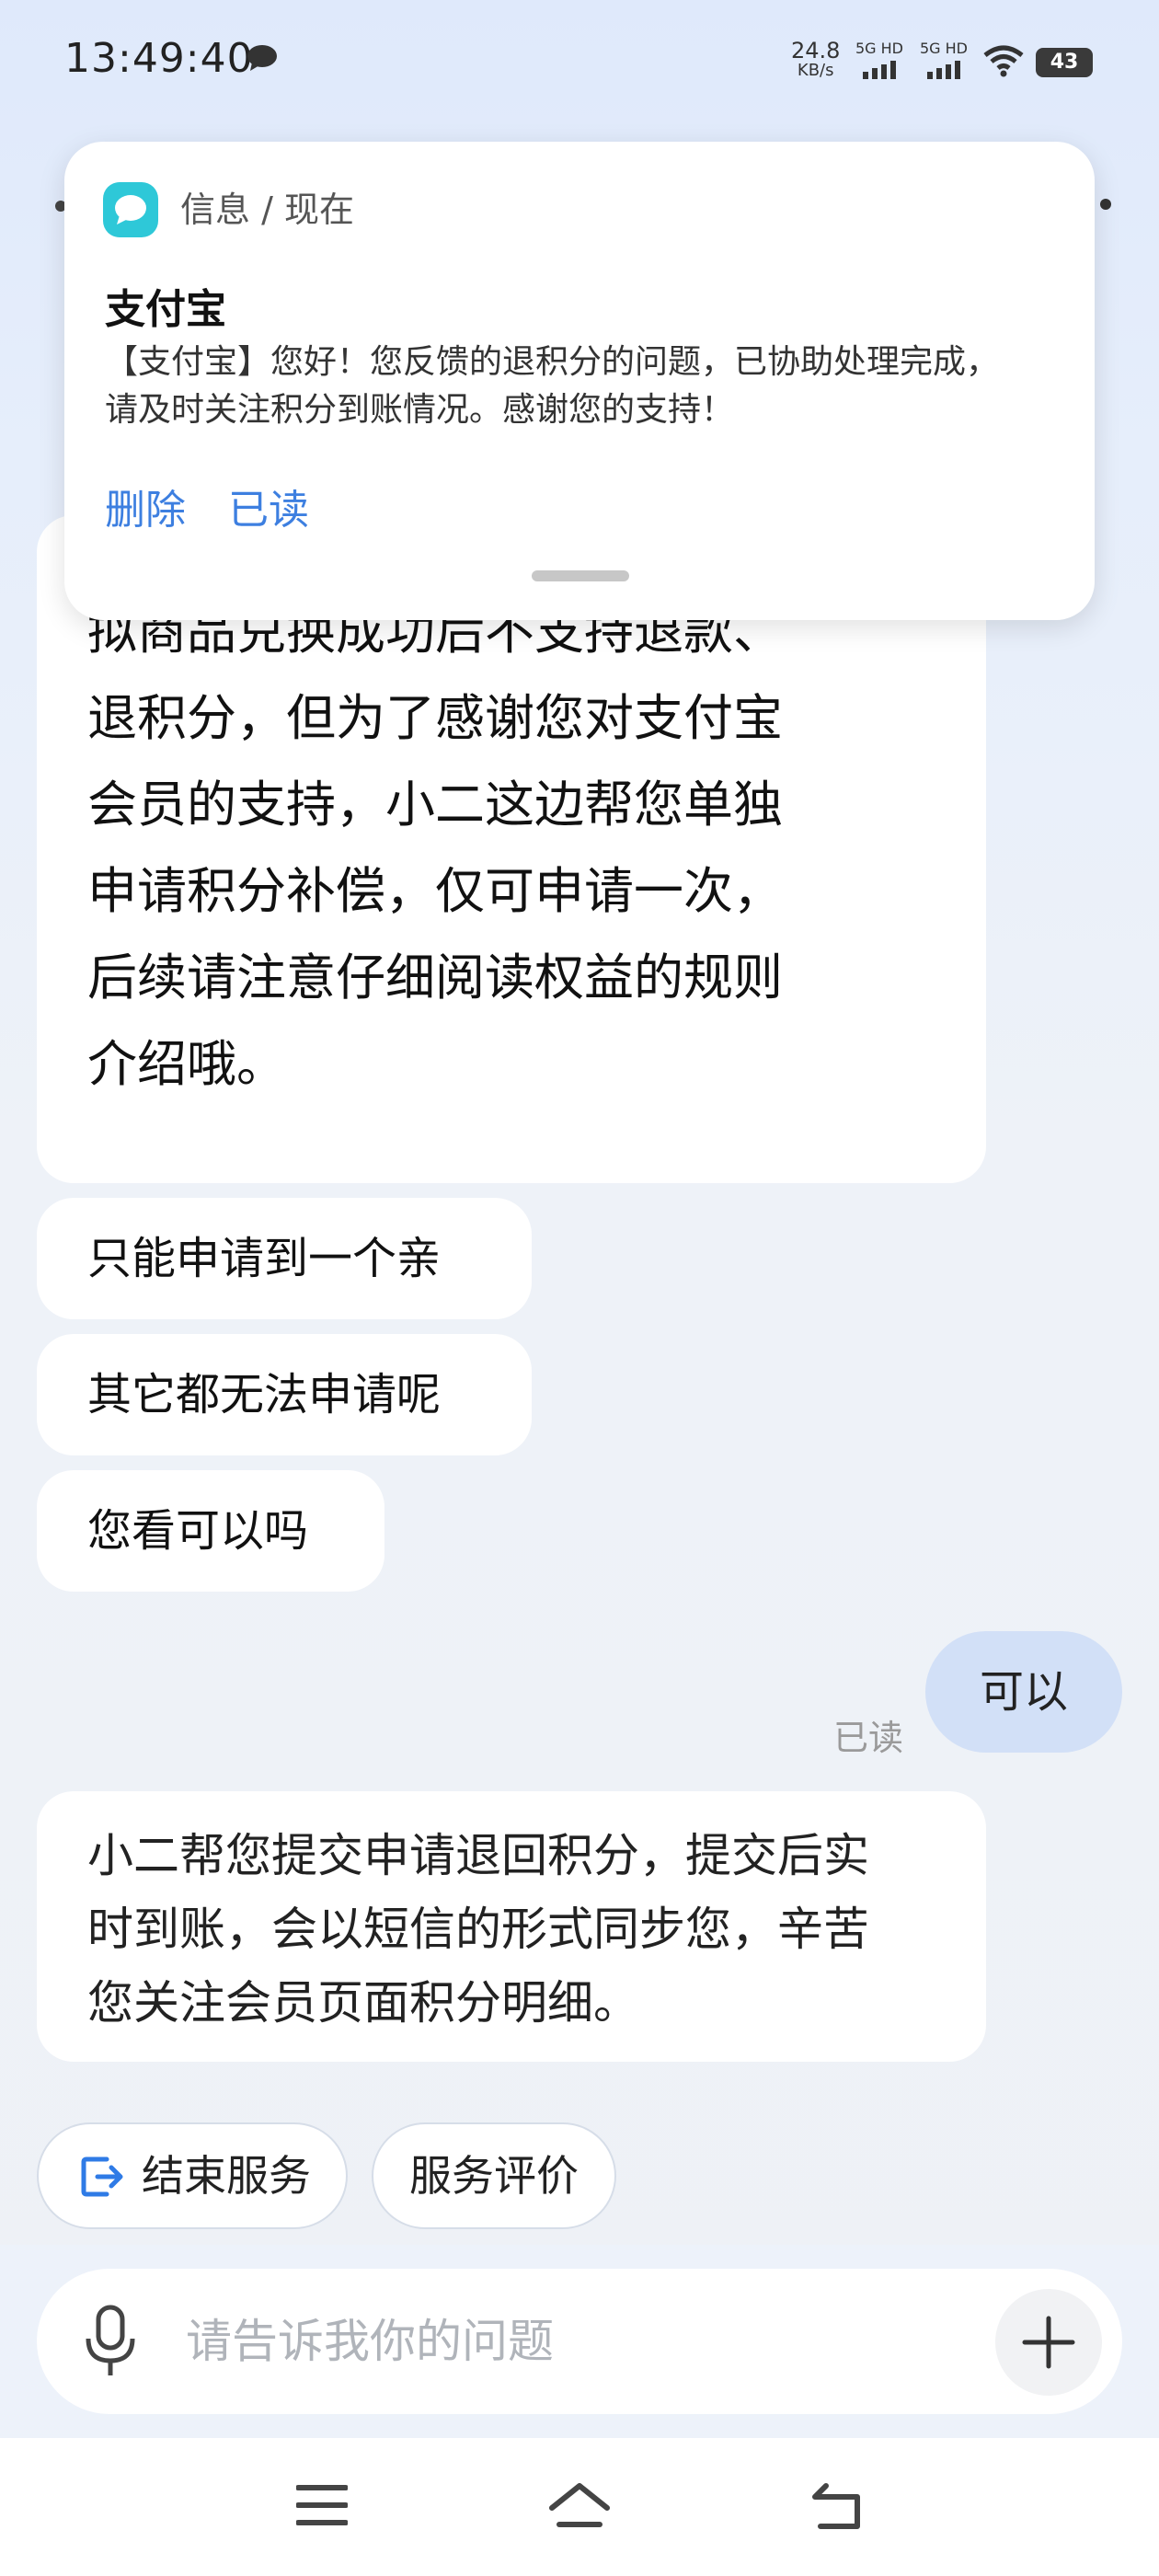 This screenshot has height=2576, width=1159. I want to click on rate-service-label: 服务评价, so click(494, 2176).